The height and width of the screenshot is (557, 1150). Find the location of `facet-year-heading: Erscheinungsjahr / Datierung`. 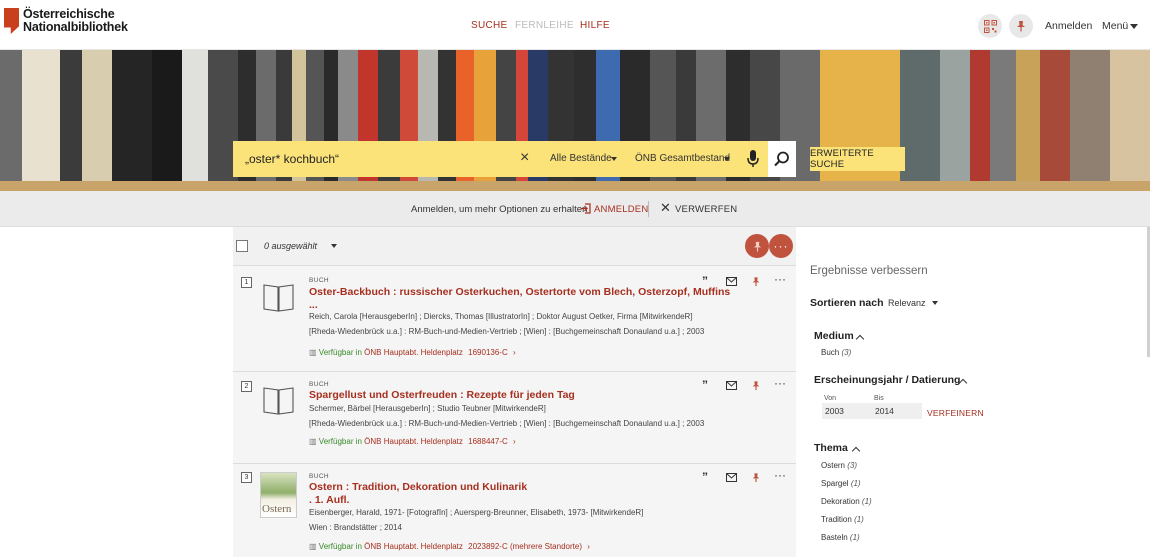

facet-year-heading: Erscheinungsjahr / Datierung is located at coordinates (887, 380).